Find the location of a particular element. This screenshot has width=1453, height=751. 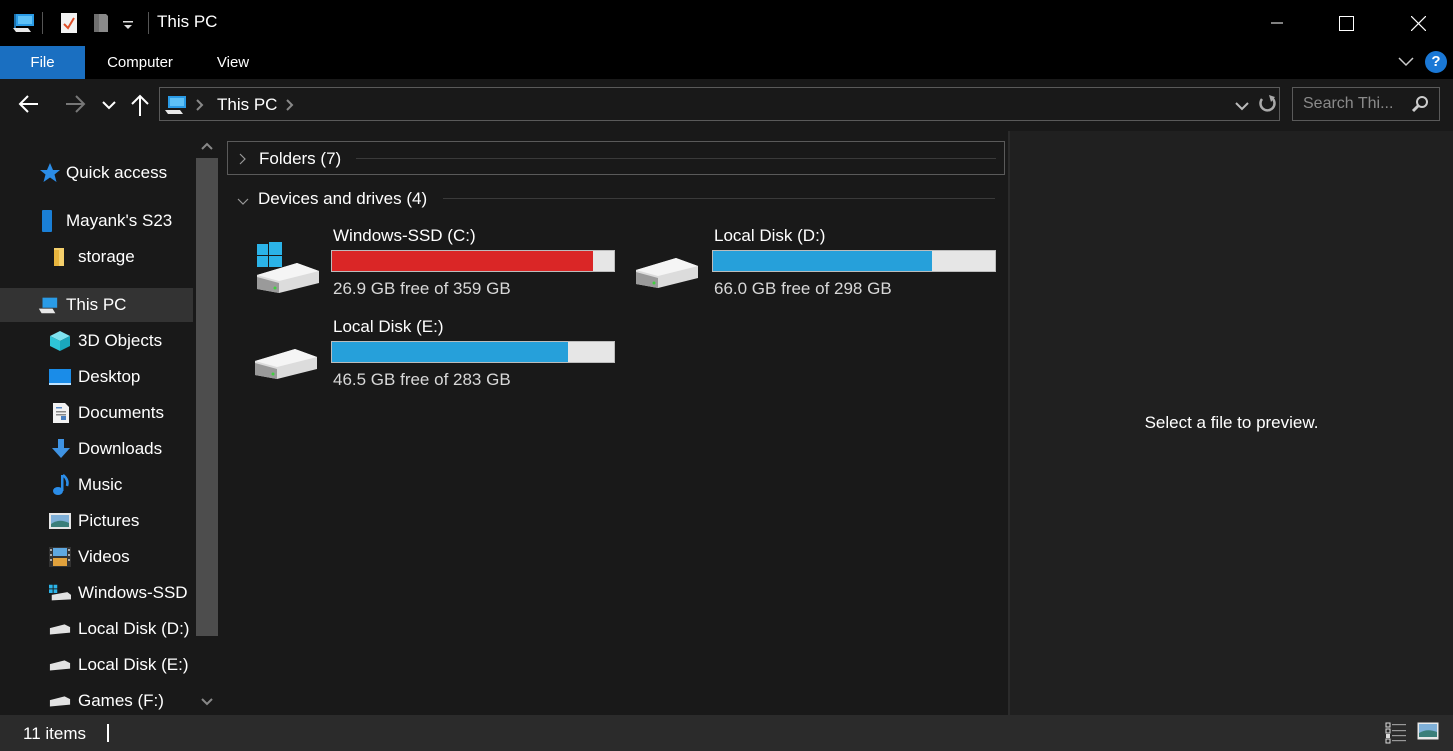

sidebar-item-label: Quick access is located at coordinates (117, 172).